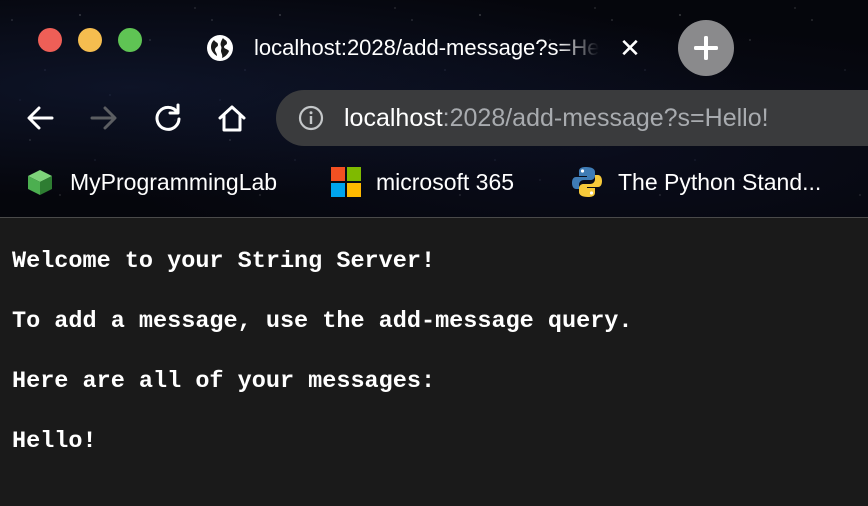  What do you see at coordinates (50, 40) in the screenshot?
I see `window-close-button` at bounding box center [50, 40].